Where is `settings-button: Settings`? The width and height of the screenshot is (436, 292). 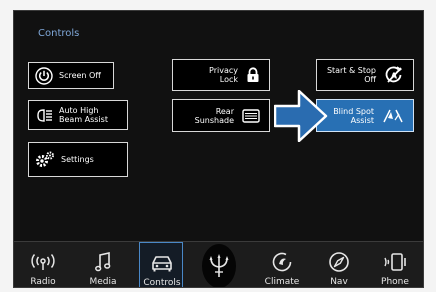
settings-button: Settings is located at coordinates (78, 159).